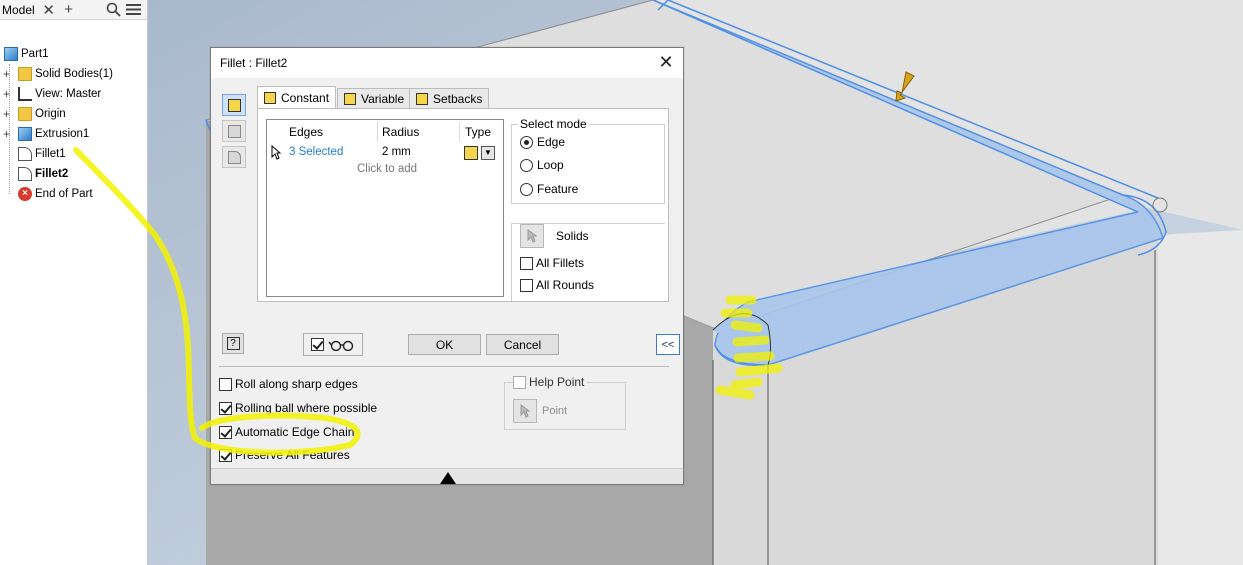  What do you see at coordinates (488, 153) in the screenshot?
I see `chevron-down-icon: ▼` at bounding box center [488, 153].